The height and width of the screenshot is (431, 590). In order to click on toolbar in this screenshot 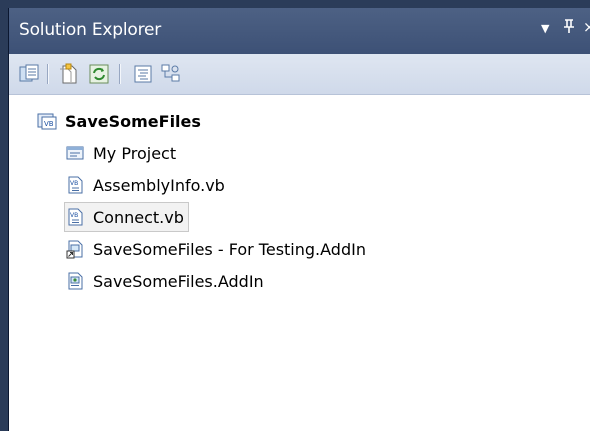, I will do `click(299, 74)`.